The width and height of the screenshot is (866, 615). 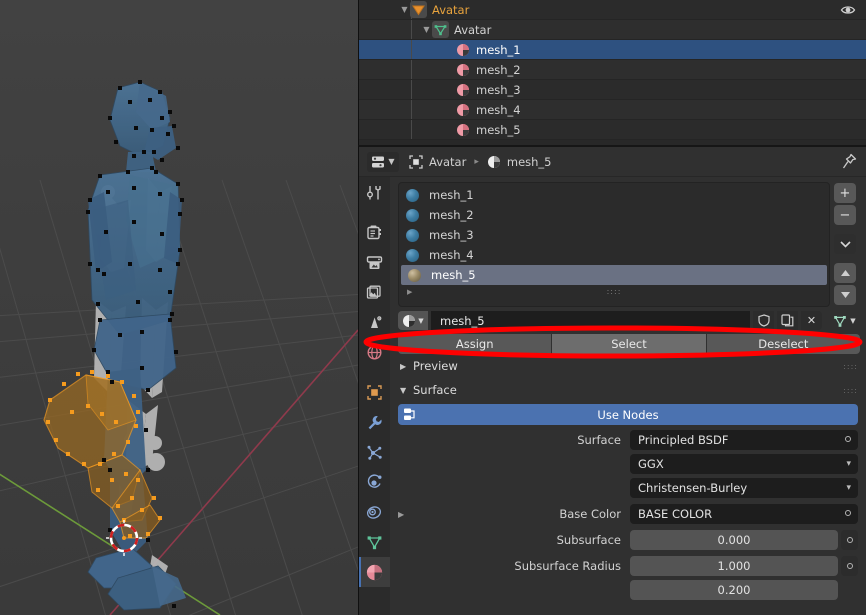 I want to click on move-slot-up-button, so click(x=845, y=273).